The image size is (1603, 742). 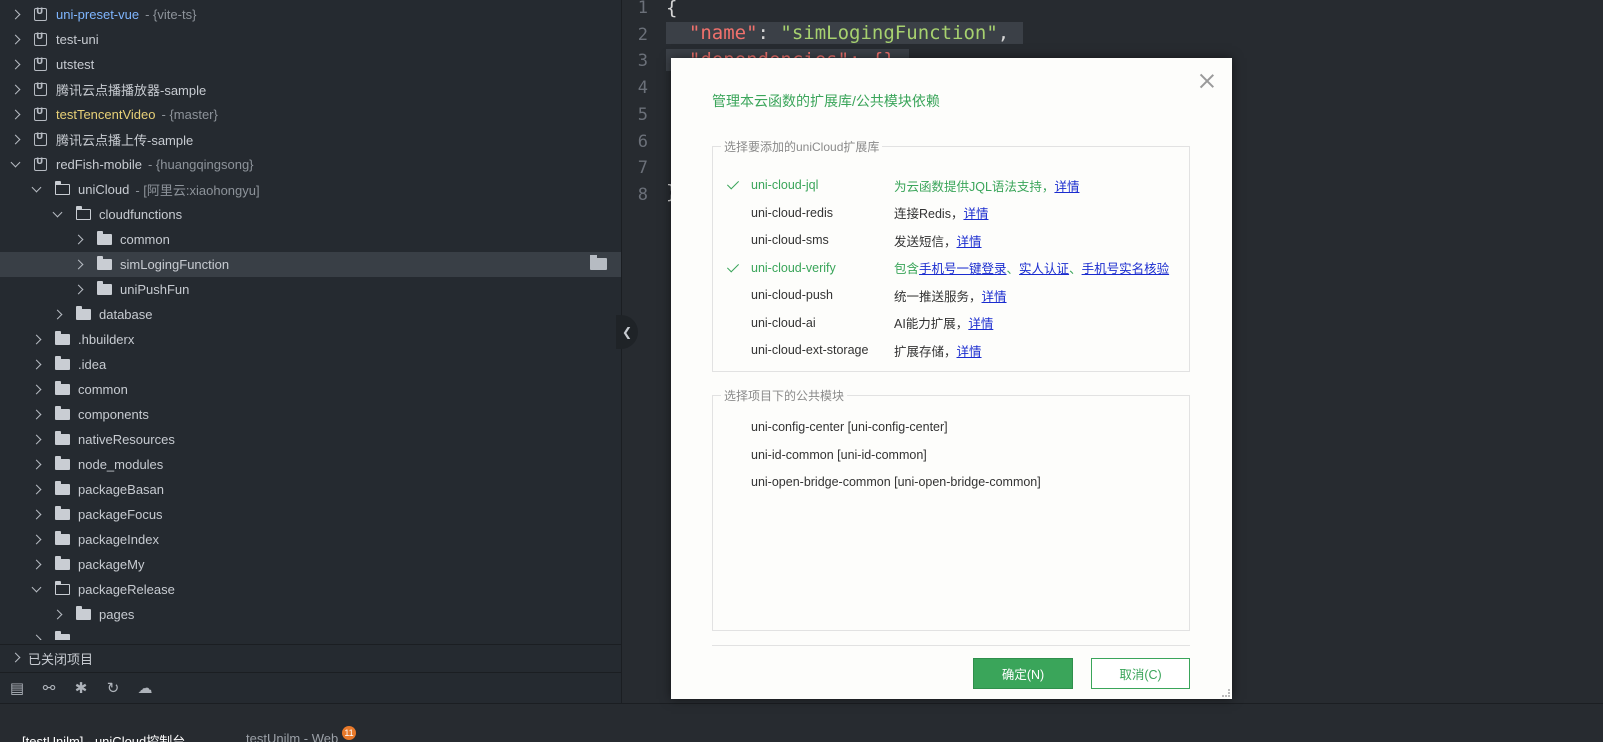 What do you see at coordinates (292, 736) in the screenshot?
I see `tab-web: testUnilm - Web` at bounding box center [292, 736].